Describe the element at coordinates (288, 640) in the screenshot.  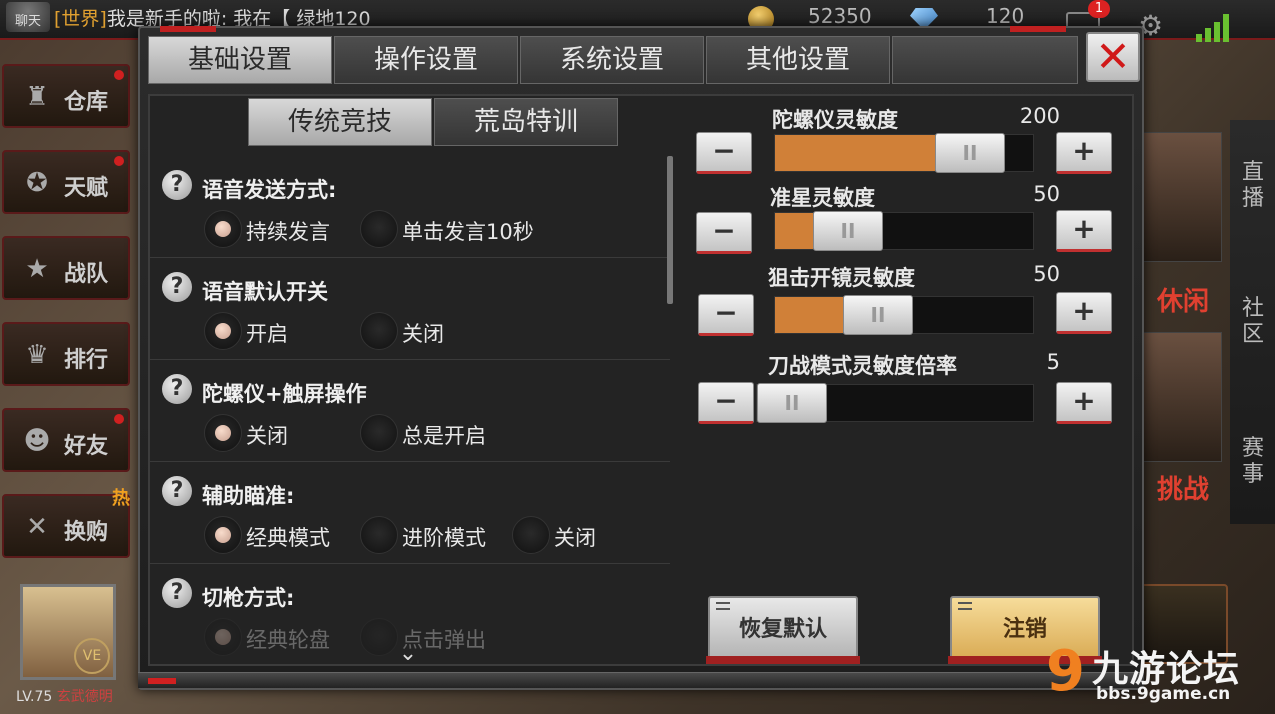
I see `radio-label: 经典轮盘` at that location.